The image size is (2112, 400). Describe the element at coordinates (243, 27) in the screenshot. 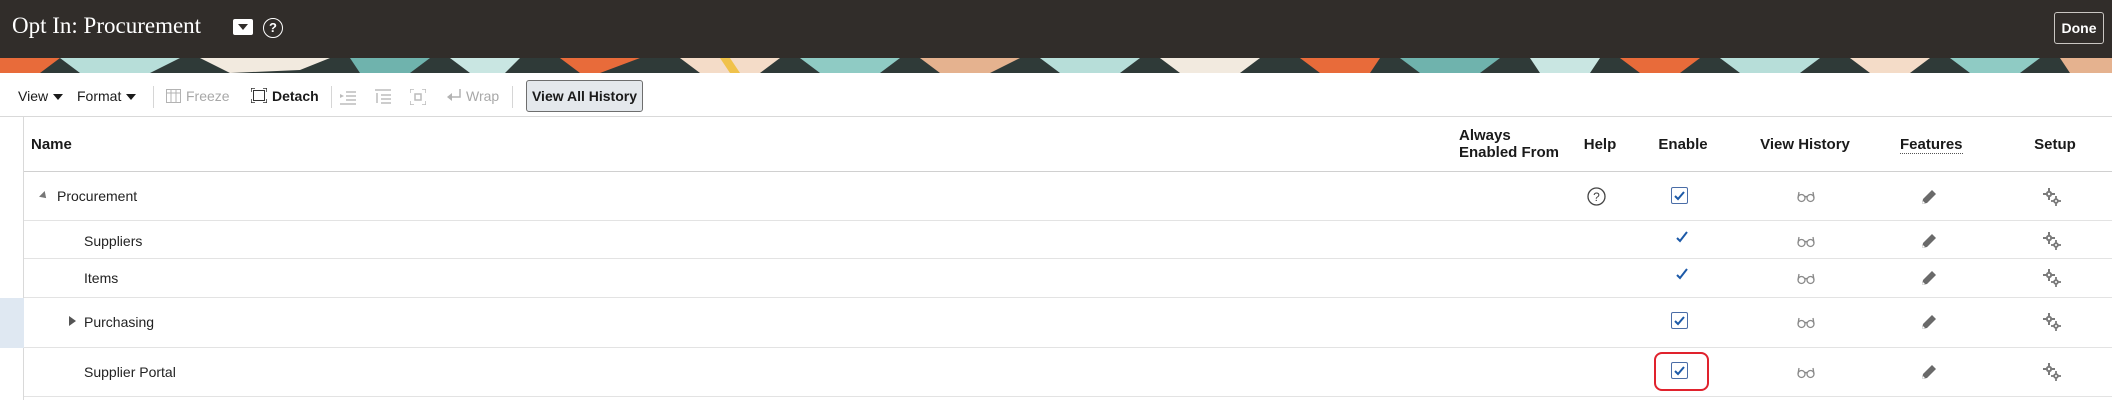

I see `dropdown-arrow-icon` at that location.